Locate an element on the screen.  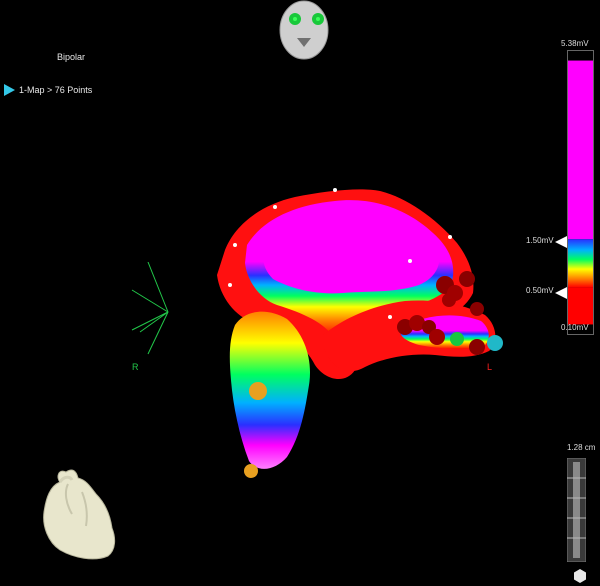
voltage-max-label: 5.38mV is located at coordinates (575, 43).